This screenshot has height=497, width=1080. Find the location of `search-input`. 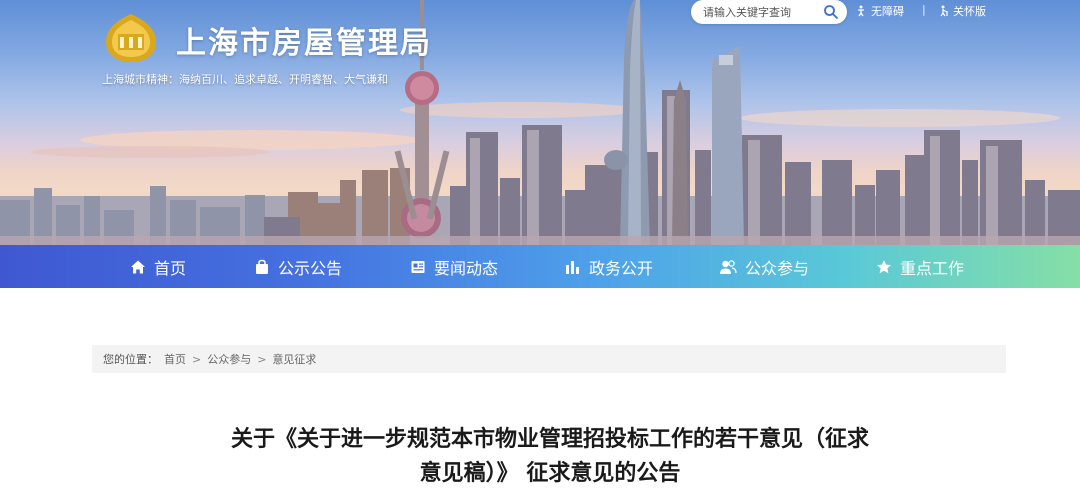

search-input is located at coordinates (762, 12).